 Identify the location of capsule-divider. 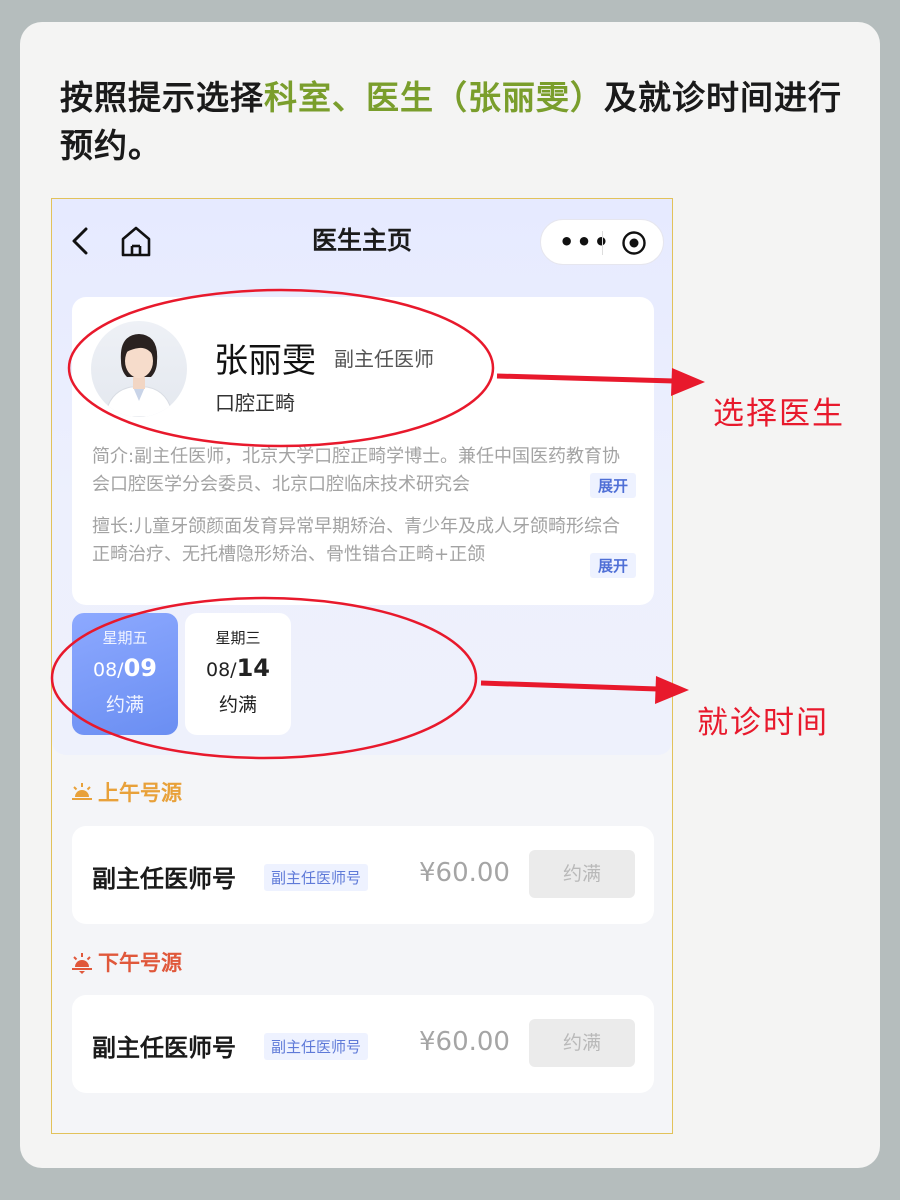
(602, 243).